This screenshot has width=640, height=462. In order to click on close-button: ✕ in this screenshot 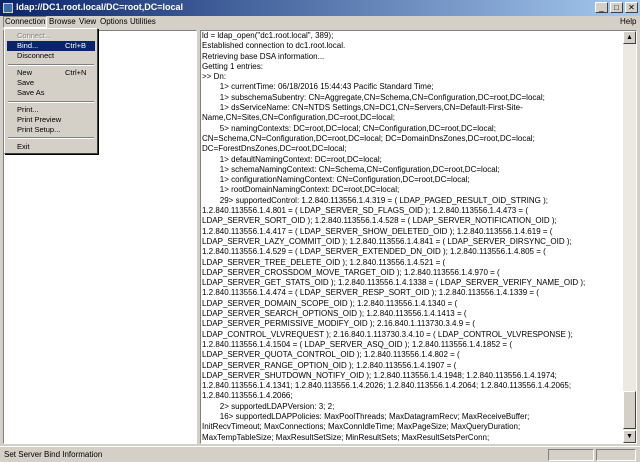, I will do `click(631, 7)`.